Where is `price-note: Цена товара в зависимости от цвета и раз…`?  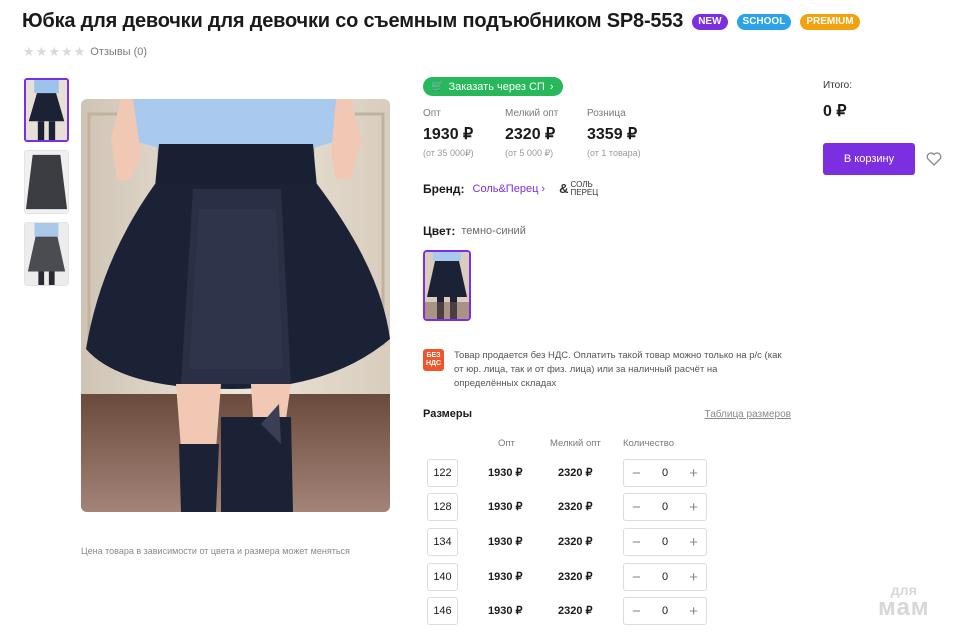 price-note: Цена товара в зависимости от цвета и раз… is located at coordinates (215, 551).